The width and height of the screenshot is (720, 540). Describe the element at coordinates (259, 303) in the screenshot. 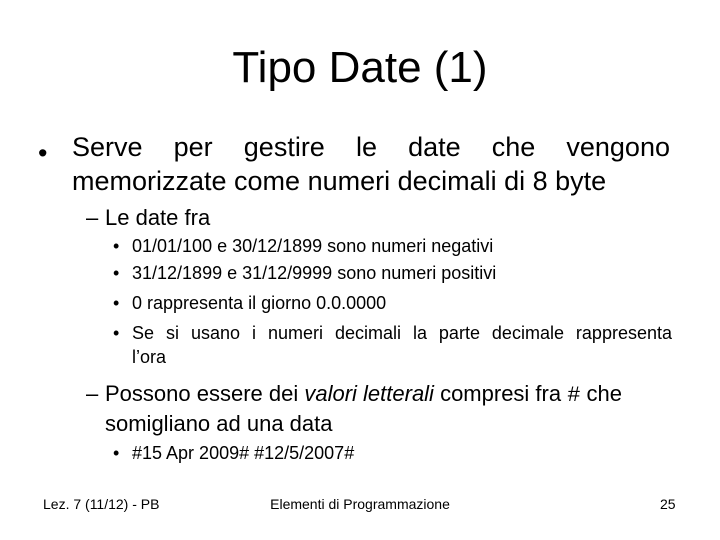

I see `list-item-text: 0 rappresenta il giorno 0.0.0000` at that location.